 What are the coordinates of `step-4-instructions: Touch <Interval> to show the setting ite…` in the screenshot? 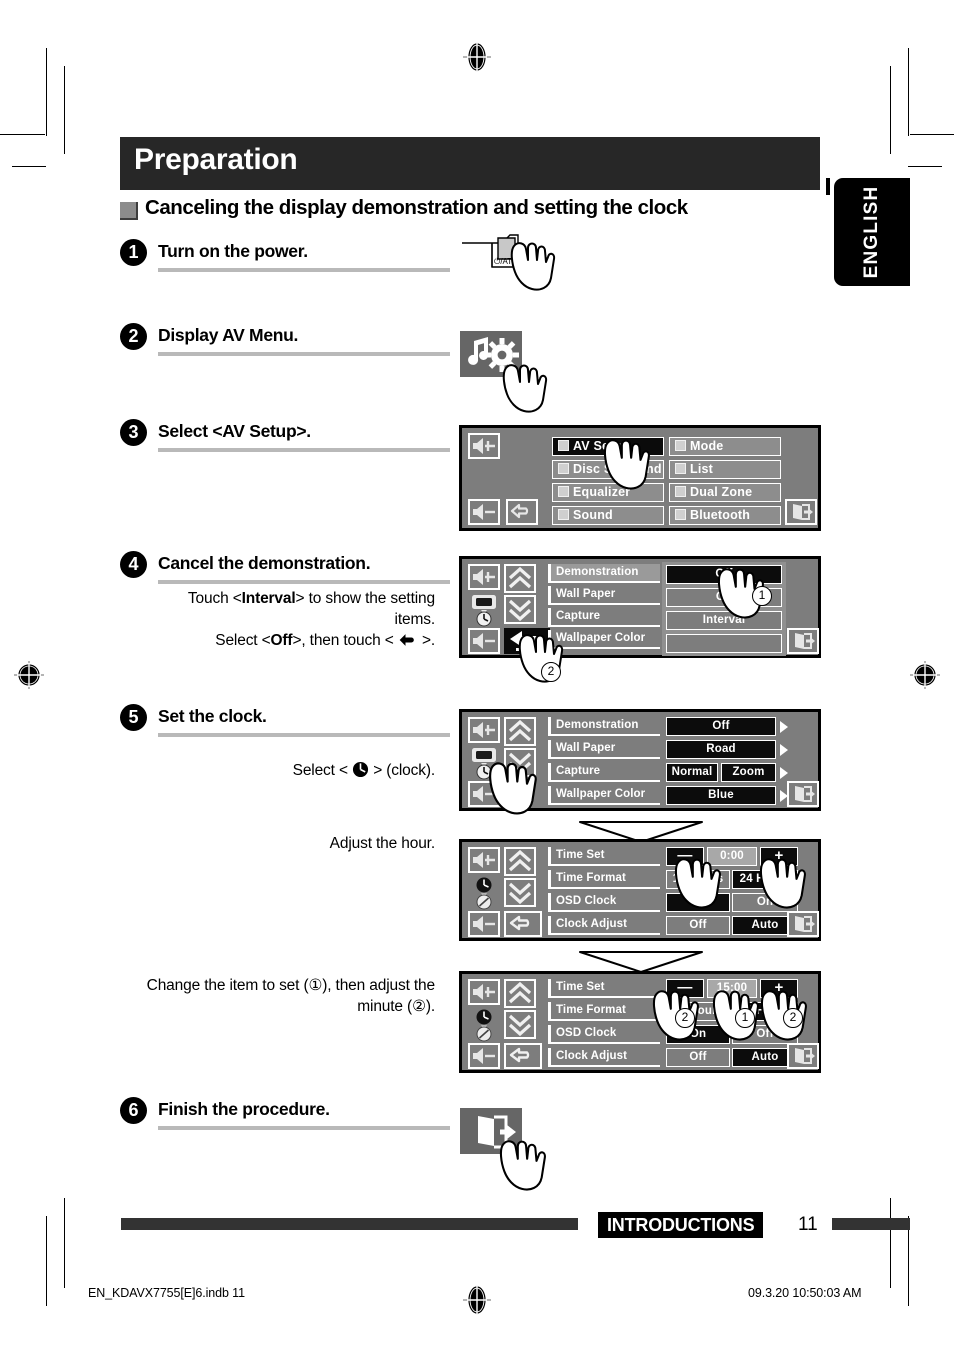 It's located at (277, 621).